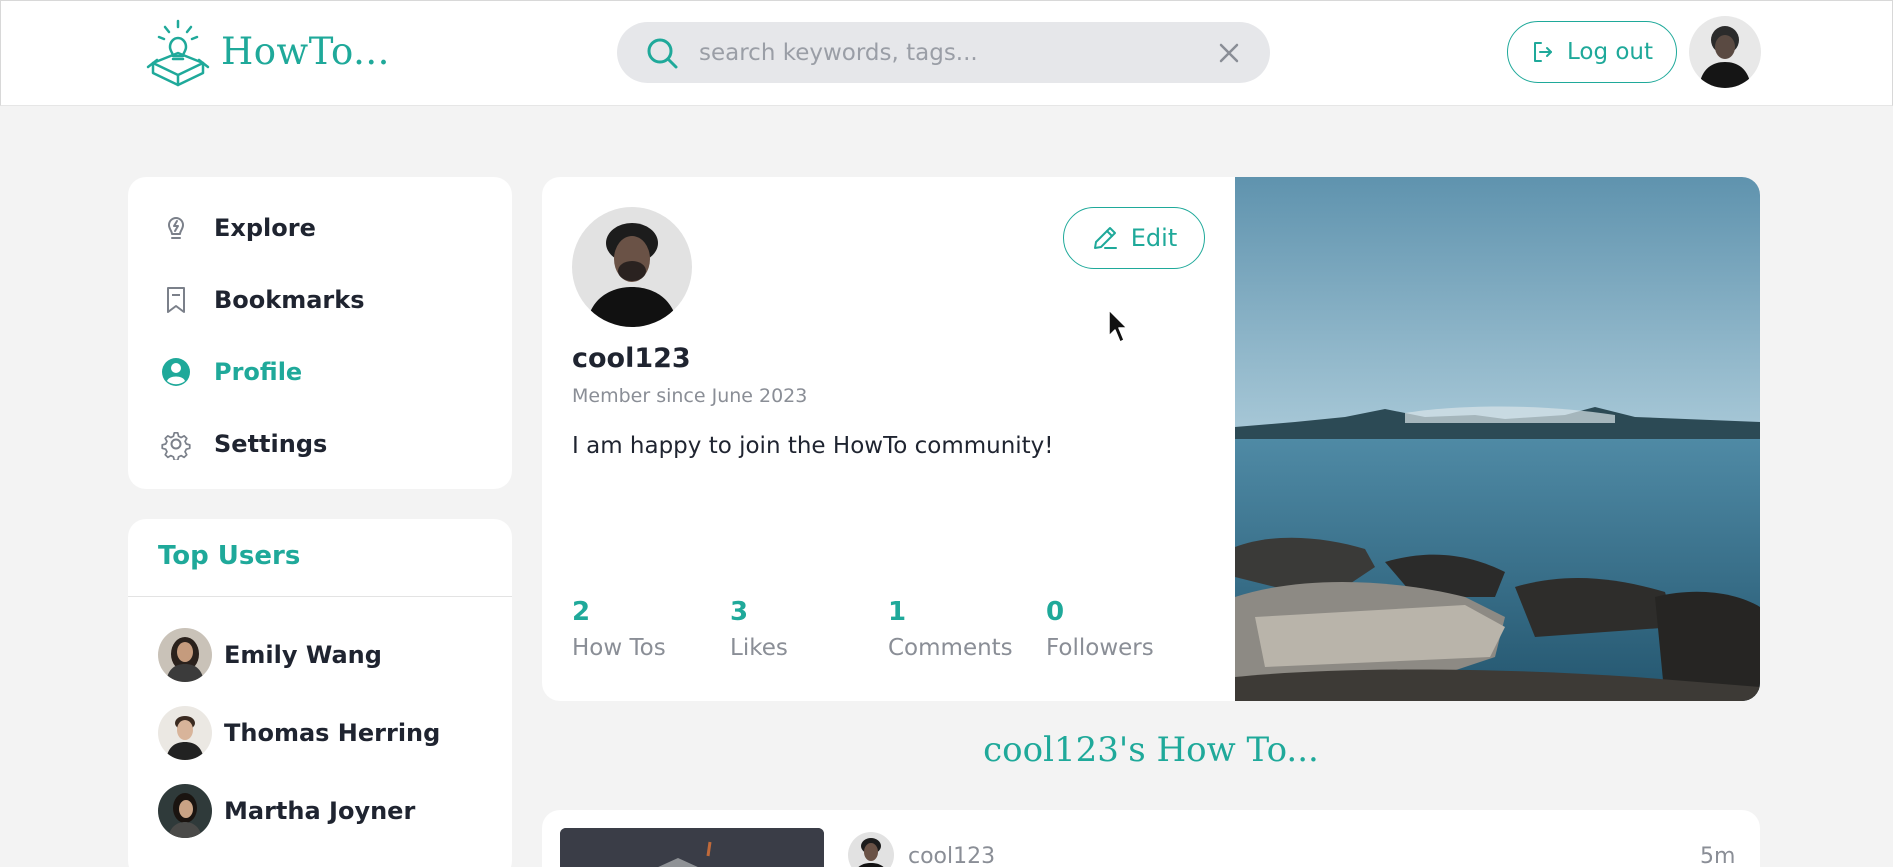  I want to click on sidebar-item-explore: Explore, so click(238, 228).